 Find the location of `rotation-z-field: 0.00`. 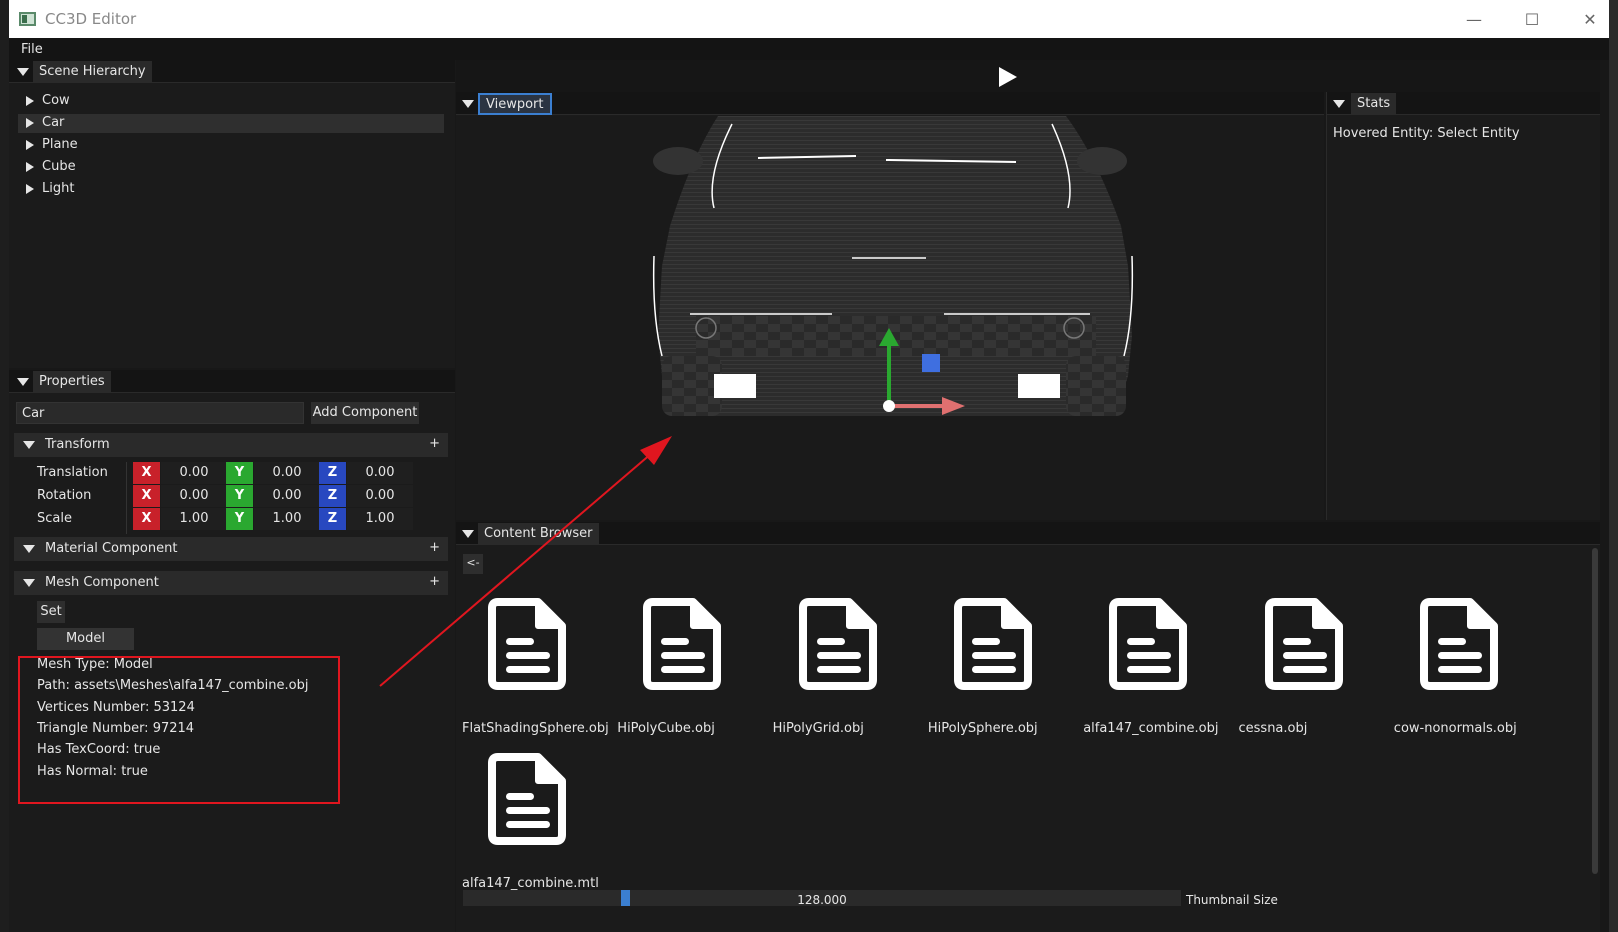

rotation-z-field: 0.00 is located at coordinates (380, 496).